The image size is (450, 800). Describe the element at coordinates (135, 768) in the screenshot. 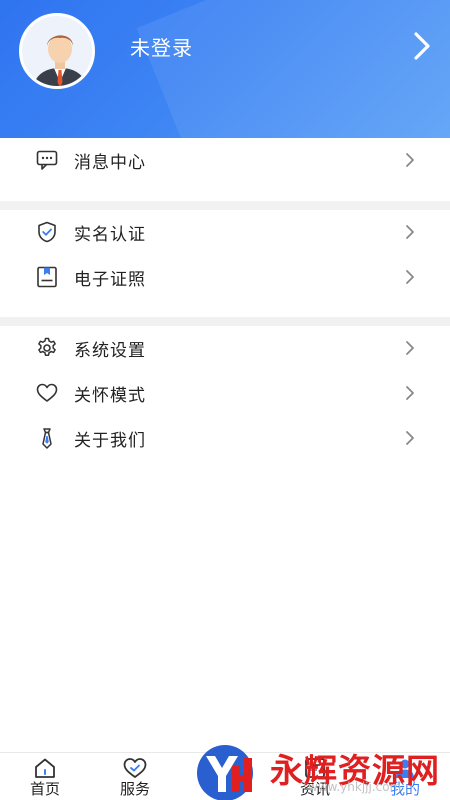

I see `service-heart-icon` at that location.